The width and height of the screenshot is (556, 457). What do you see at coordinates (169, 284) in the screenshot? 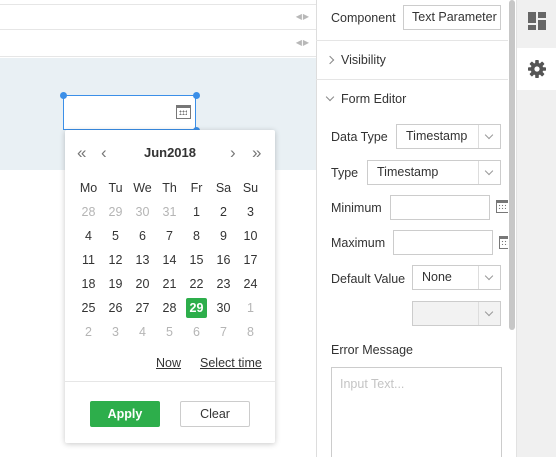
I see `day-cell: 21` at bounding box center [169, 284].